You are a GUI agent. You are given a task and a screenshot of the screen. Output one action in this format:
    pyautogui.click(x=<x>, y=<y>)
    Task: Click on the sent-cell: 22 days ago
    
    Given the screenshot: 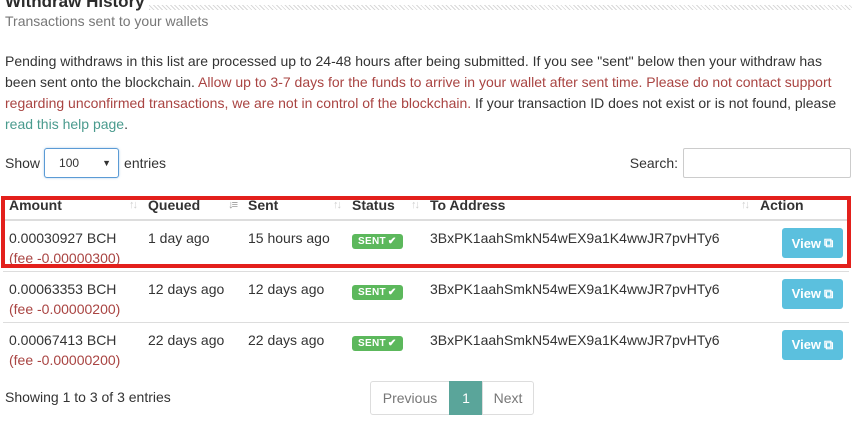 What is the action you would take?
    pyautogui.click(x=294, y=347)
    